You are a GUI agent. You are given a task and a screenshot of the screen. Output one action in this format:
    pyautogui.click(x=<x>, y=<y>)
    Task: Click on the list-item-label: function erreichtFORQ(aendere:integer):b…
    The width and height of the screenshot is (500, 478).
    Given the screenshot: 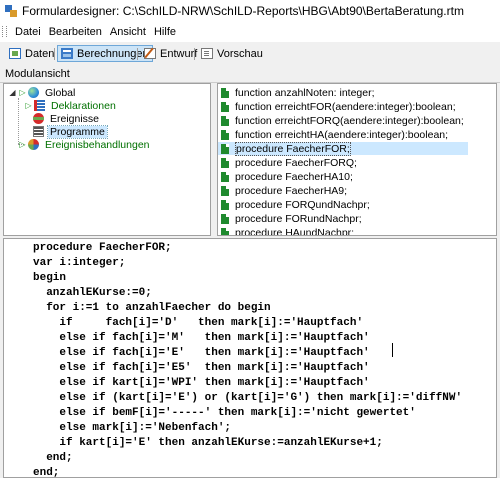 What is the action you would take?
    pyautogui.click(x=349, y=120)
    